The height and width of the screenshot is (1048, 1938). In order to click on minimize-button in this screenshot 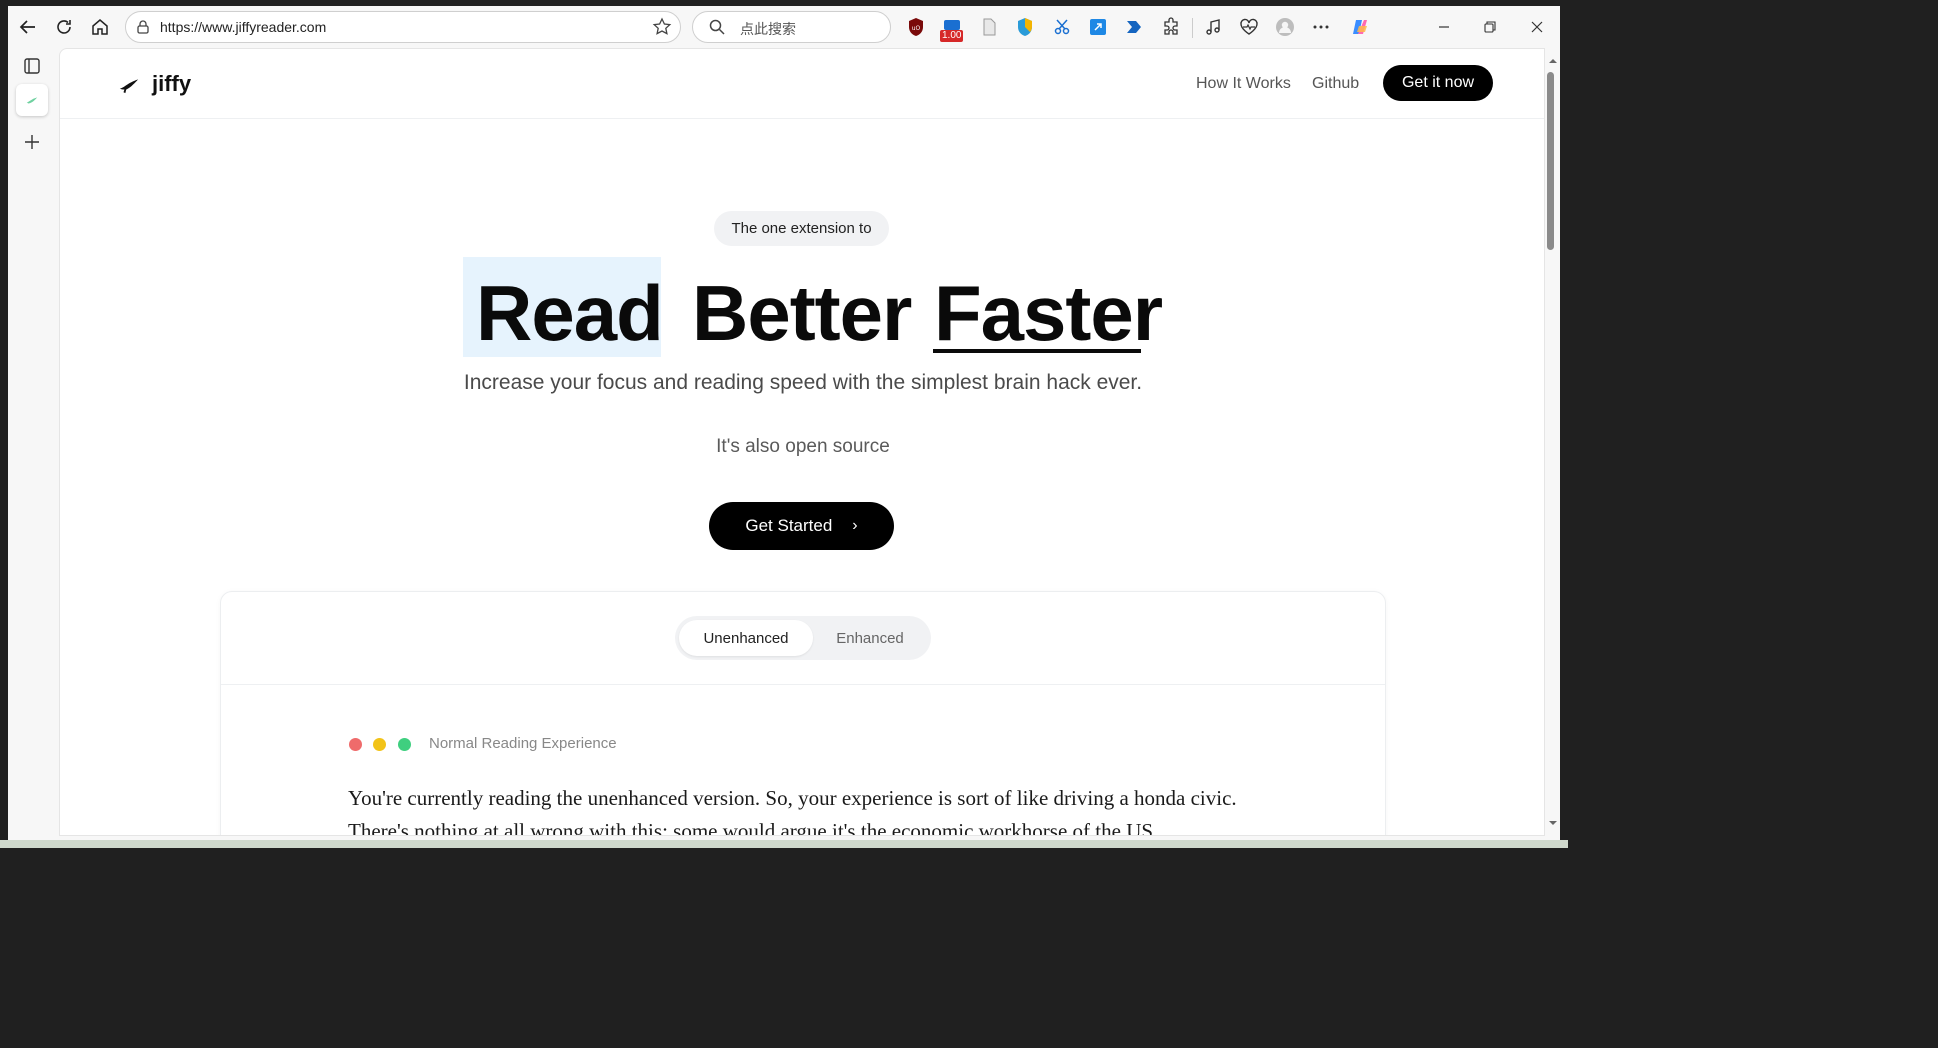, I will do `click(1444, 27)`.